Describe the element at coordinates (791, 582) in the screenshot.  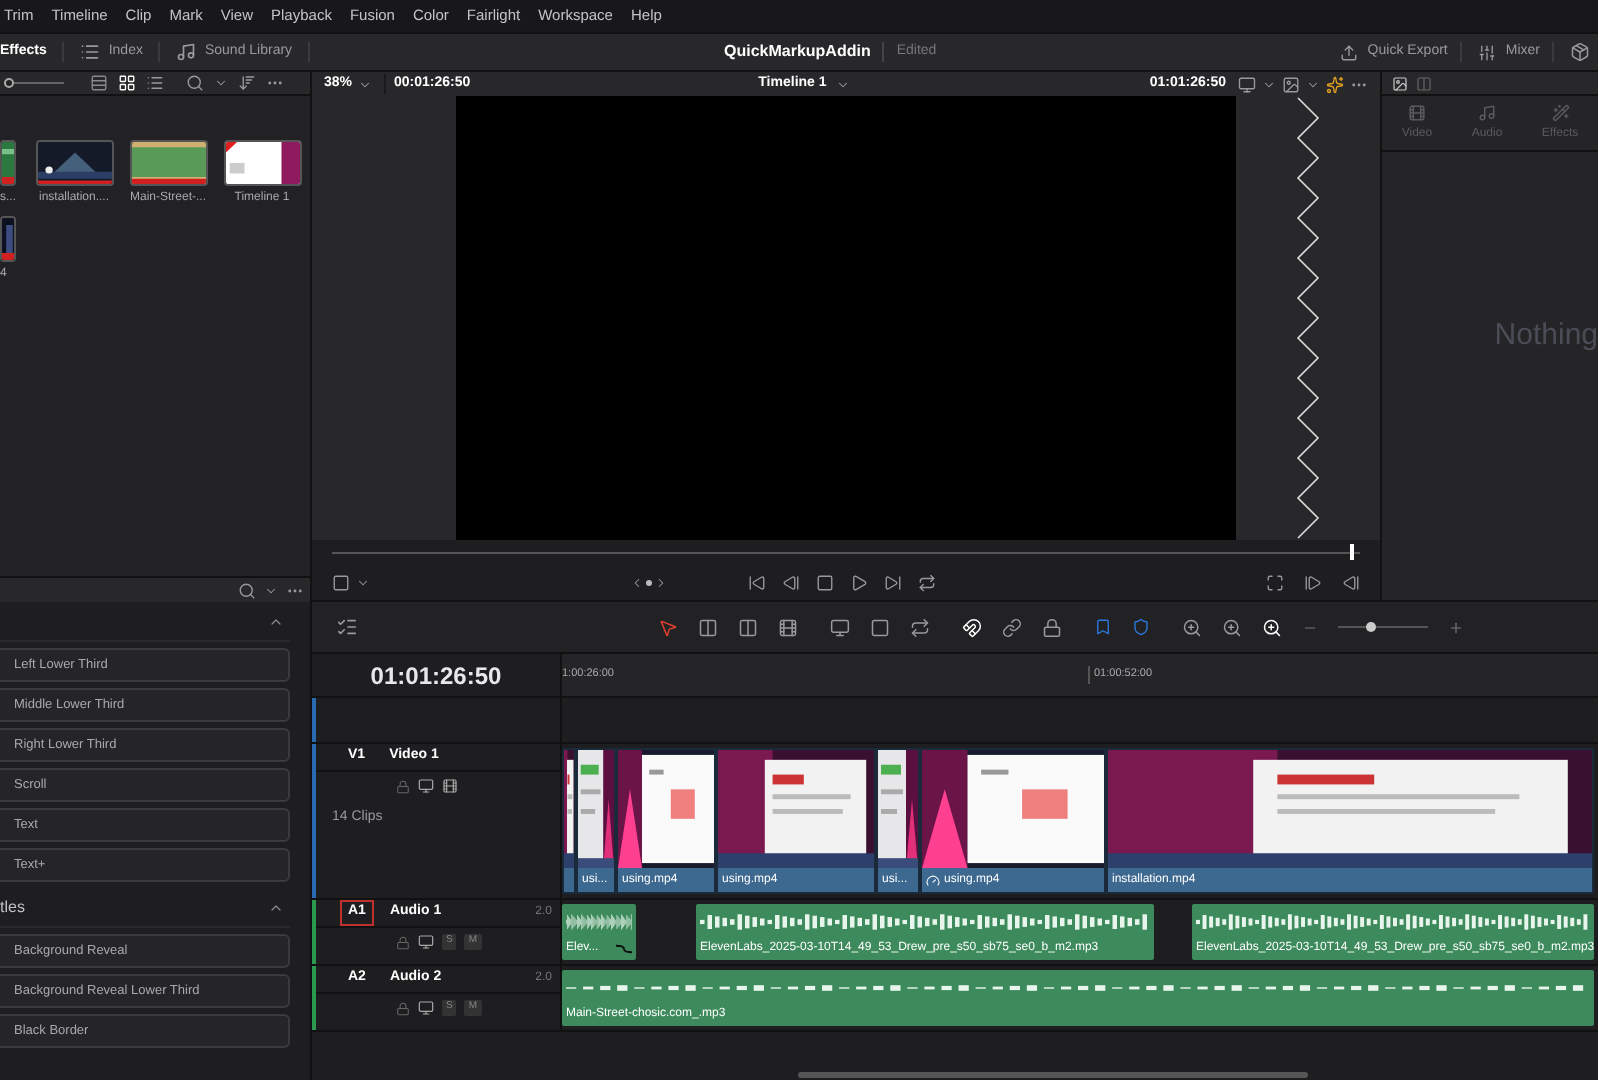
I see `step-back-icon` at that location.